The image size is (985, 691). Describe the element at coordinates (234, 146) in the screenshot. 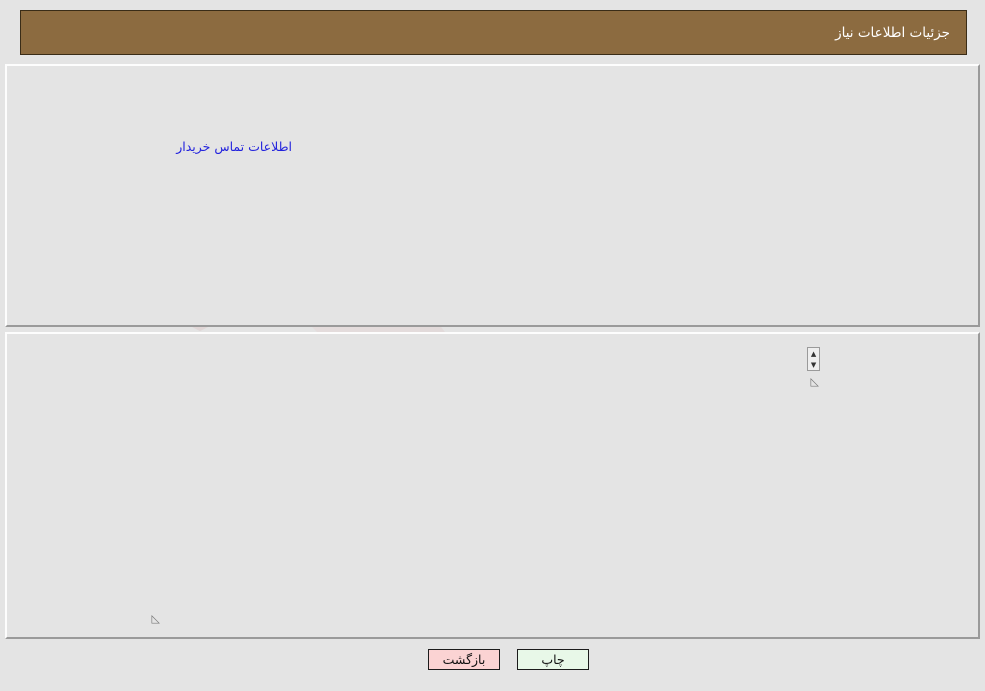

I see `buyer-contact-link: اطلاعات تماس خریدار` at that location.